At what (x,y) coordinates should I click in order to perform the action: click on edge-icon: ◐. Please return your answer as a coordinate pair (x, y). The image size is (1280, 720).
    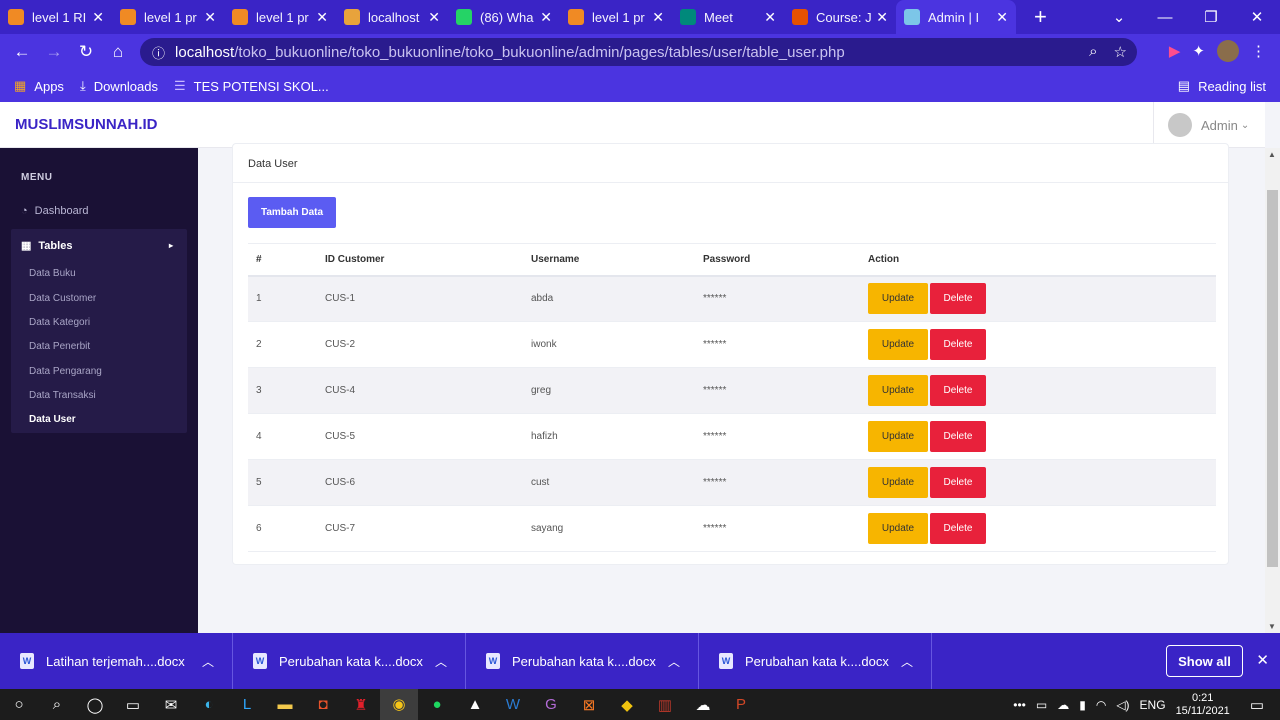
    Looking at the image, I should click on (209, 704).